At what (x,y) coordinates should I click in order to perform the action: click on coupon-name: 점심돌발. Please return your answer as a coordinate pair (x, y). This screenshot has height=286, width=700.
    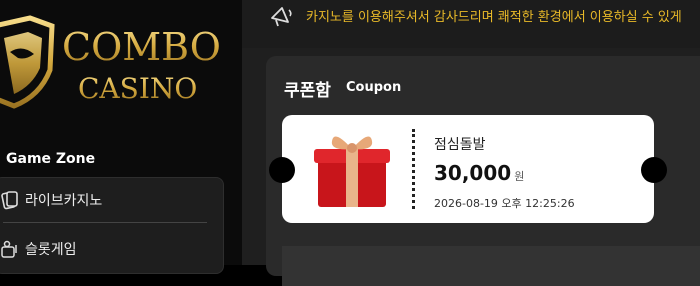
    Looking at the image, I should click on (460, 145).